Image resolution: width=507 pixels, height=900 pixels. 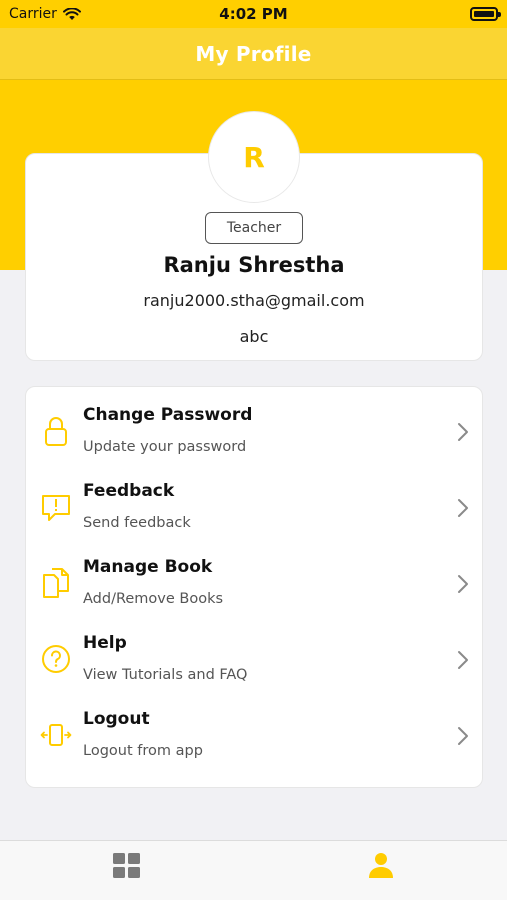 What do you see at coordinates (254, 336) in the screenshot?
I see `user-extra: abc` at bounding box center [254, 336].